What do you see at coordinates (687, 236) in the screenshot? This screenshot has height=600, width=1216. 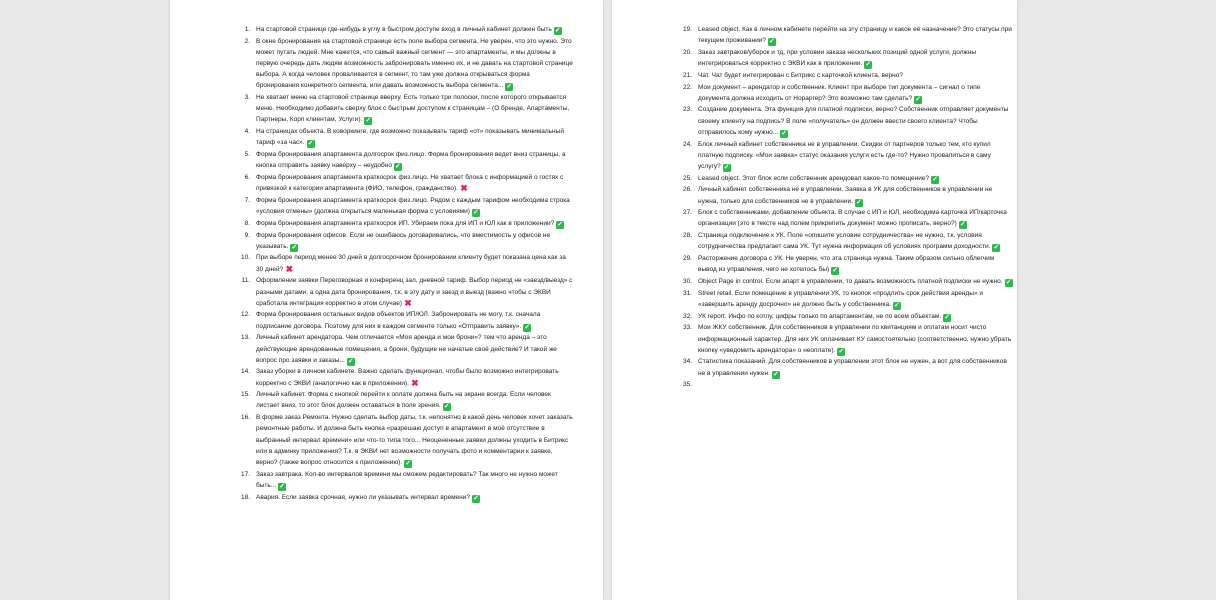 I see `item-number: 28.` at bounding box center [687, 236].